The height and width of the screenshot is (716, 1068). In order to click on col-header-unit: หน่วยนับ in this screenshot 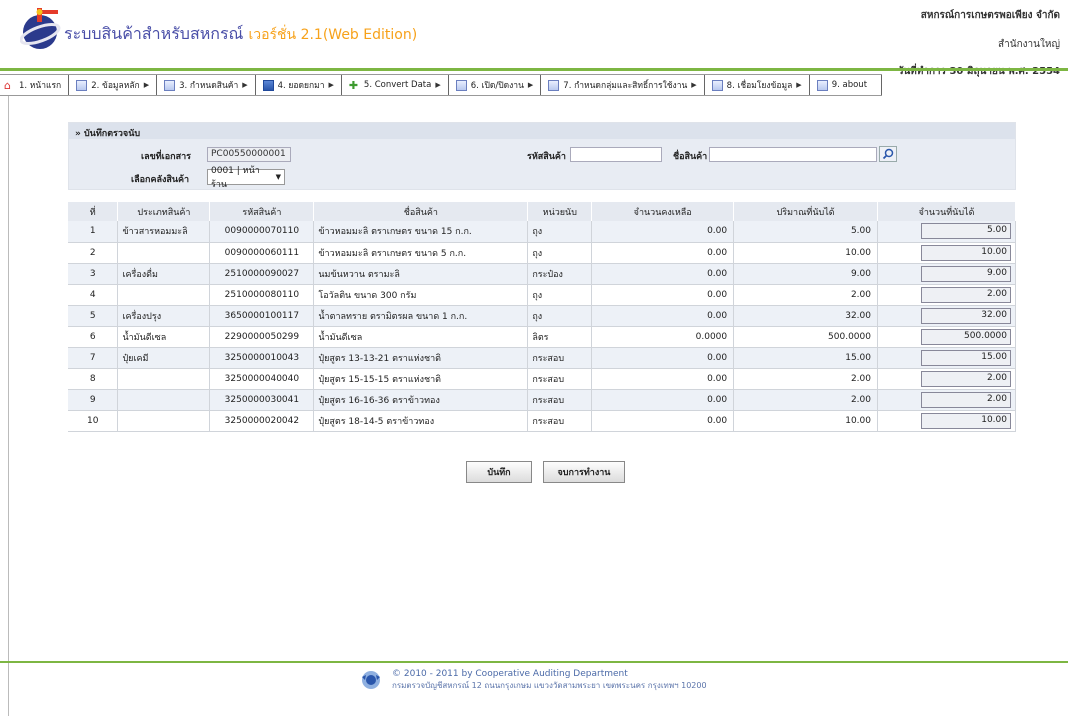, I will do `click(560, 211)`.